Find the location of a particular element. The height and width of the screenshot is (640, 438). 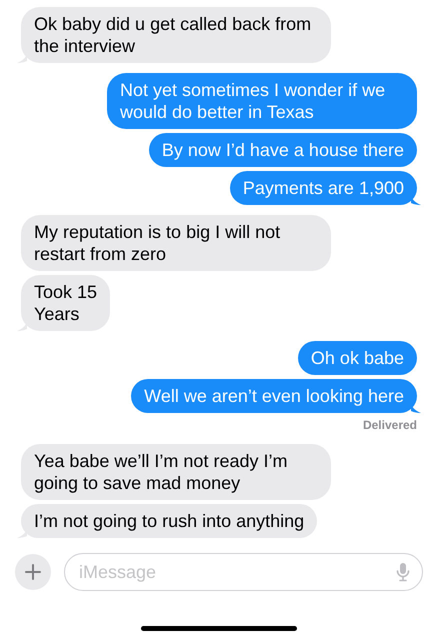

add-button is located at coordinates (33, 572).